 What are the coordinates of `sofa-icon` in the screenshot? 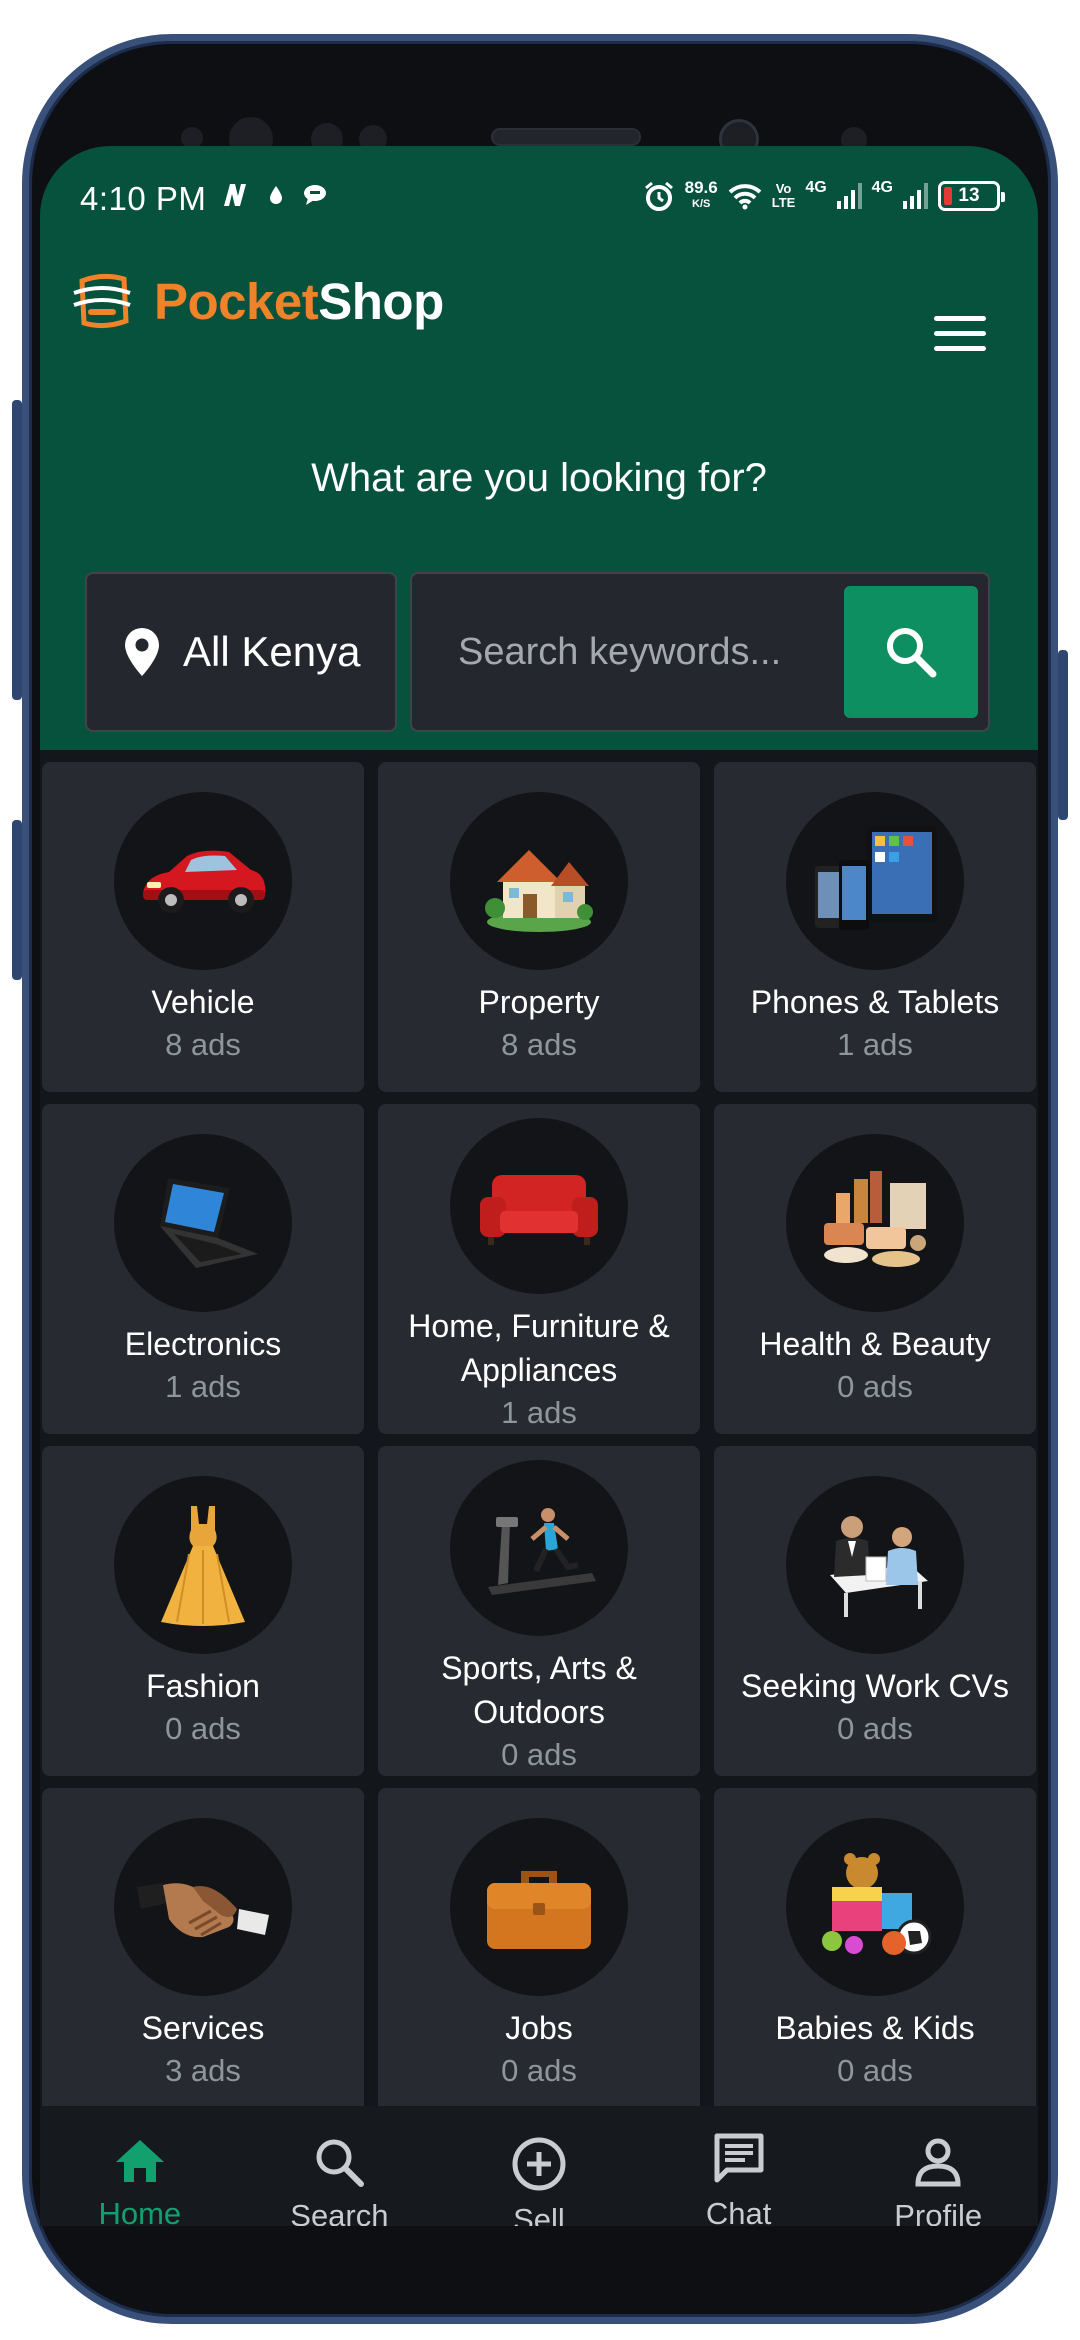 It's located at (539, 1210).